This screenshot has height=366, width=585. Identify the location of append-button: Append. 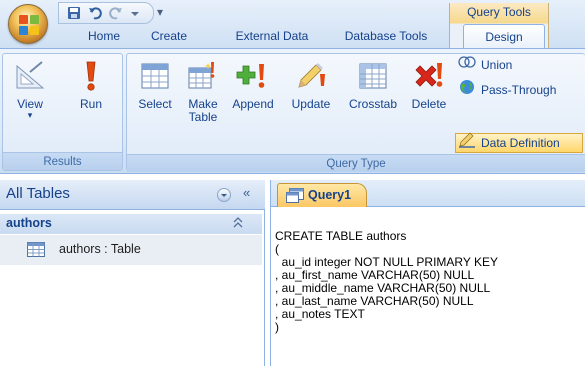
(253, 85).